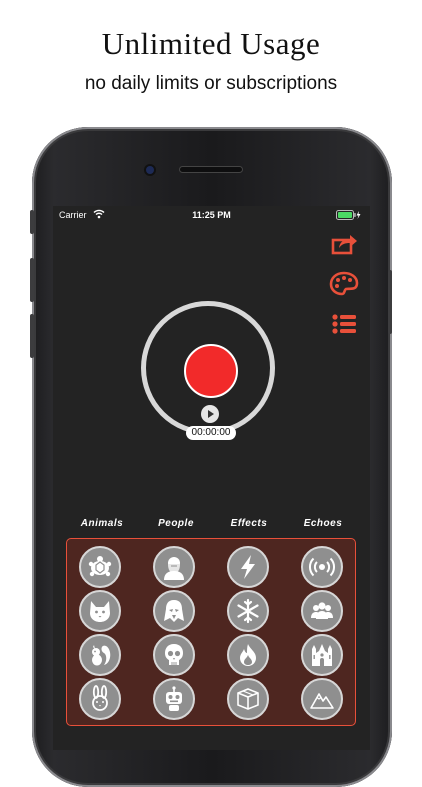 Image resolution: width=422 pixels, height=787 pixels. What do you see at coordinates (210, 414) in the screenshot?
I see `play-button` at bounding box center [210, 414].